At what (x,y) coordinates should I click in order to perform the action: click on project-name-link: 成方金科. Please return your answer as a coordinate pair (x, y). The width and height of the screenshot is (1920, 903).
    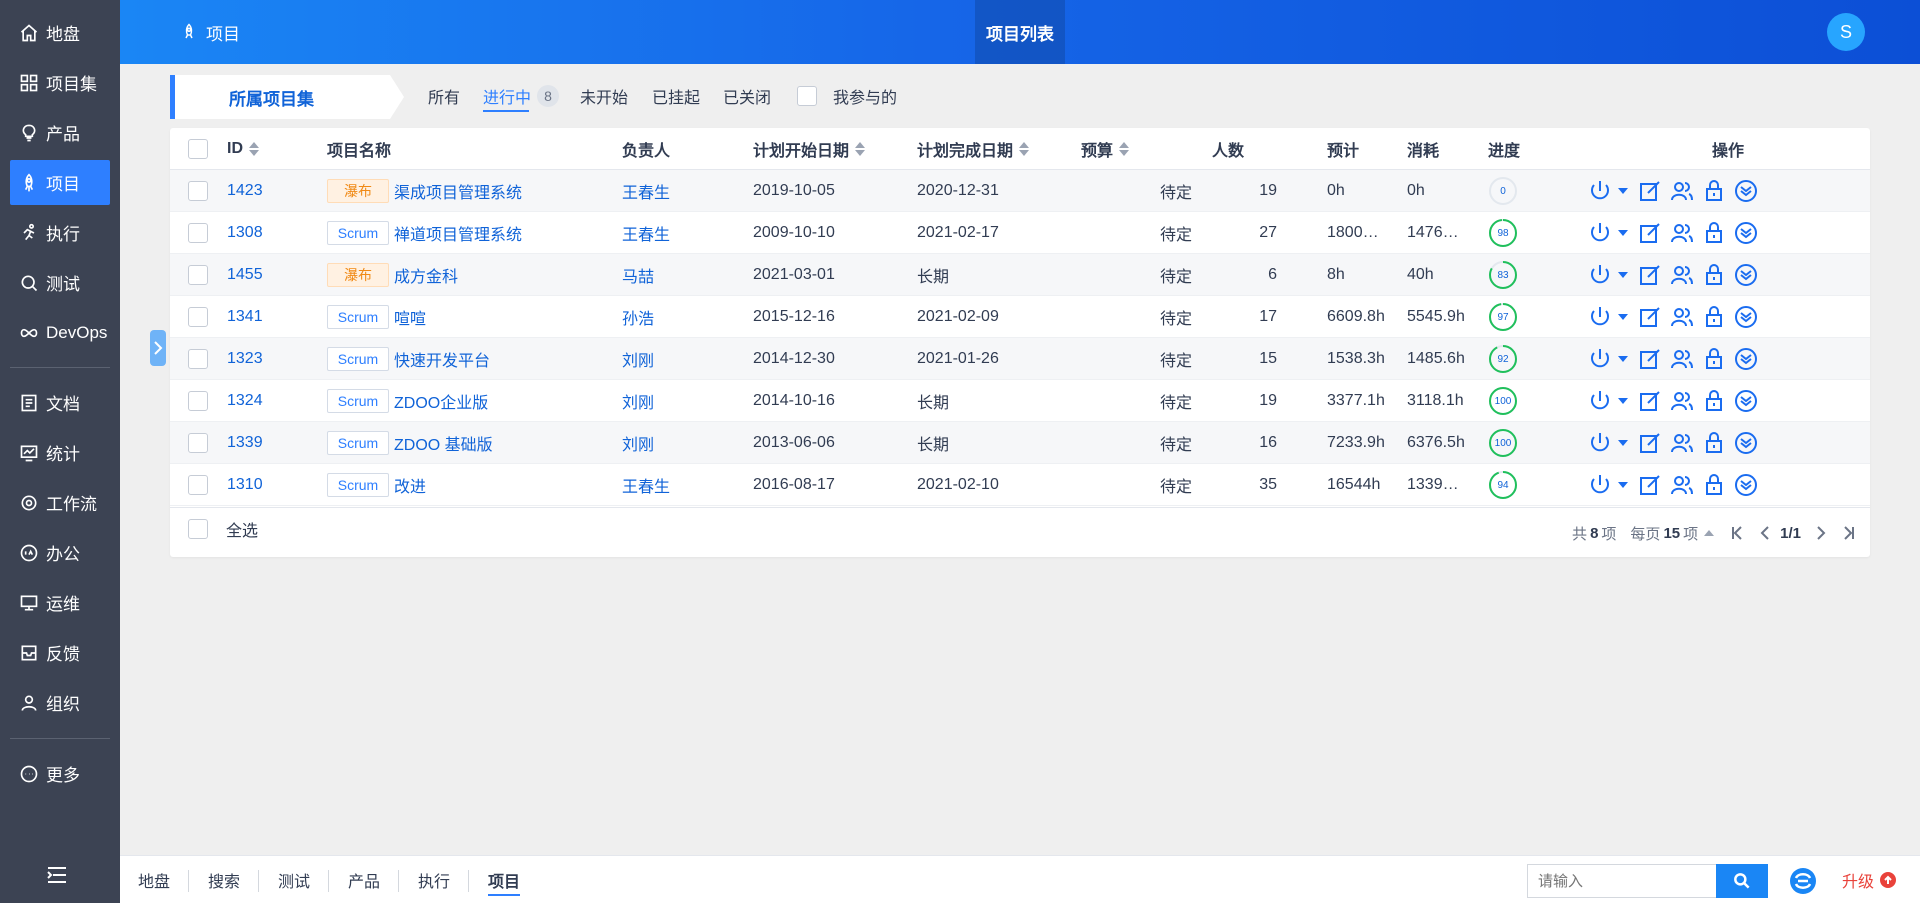
    Looking at the image, I should click on (426, 275).